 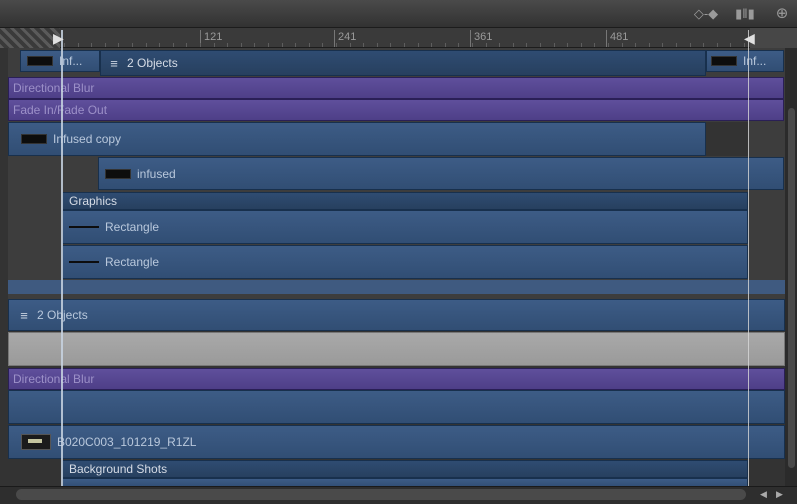 What do you see at coordinates (706, 14) in the screenshot?
I see `keyframe-icon: ◇-◆` at bounding box center [706, 14].